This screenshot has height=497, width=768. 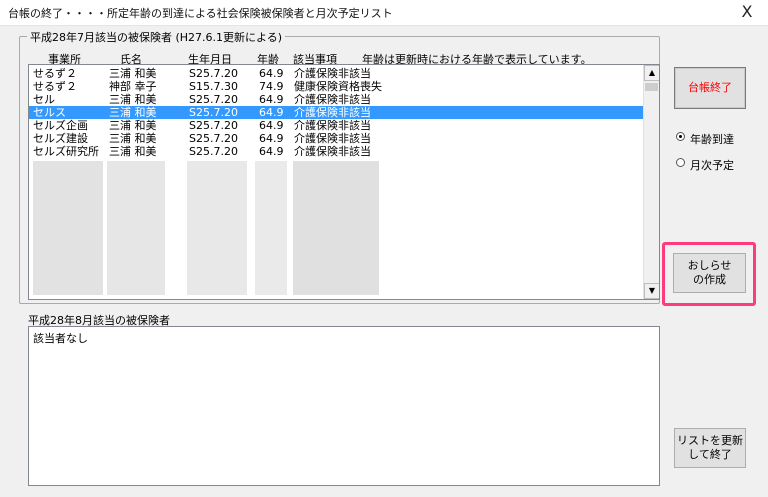 What do you see at coordinates (710, 440) in the screenshot?
I see `update-list-label-1: リストを更新` at bounding box center [710, 440].